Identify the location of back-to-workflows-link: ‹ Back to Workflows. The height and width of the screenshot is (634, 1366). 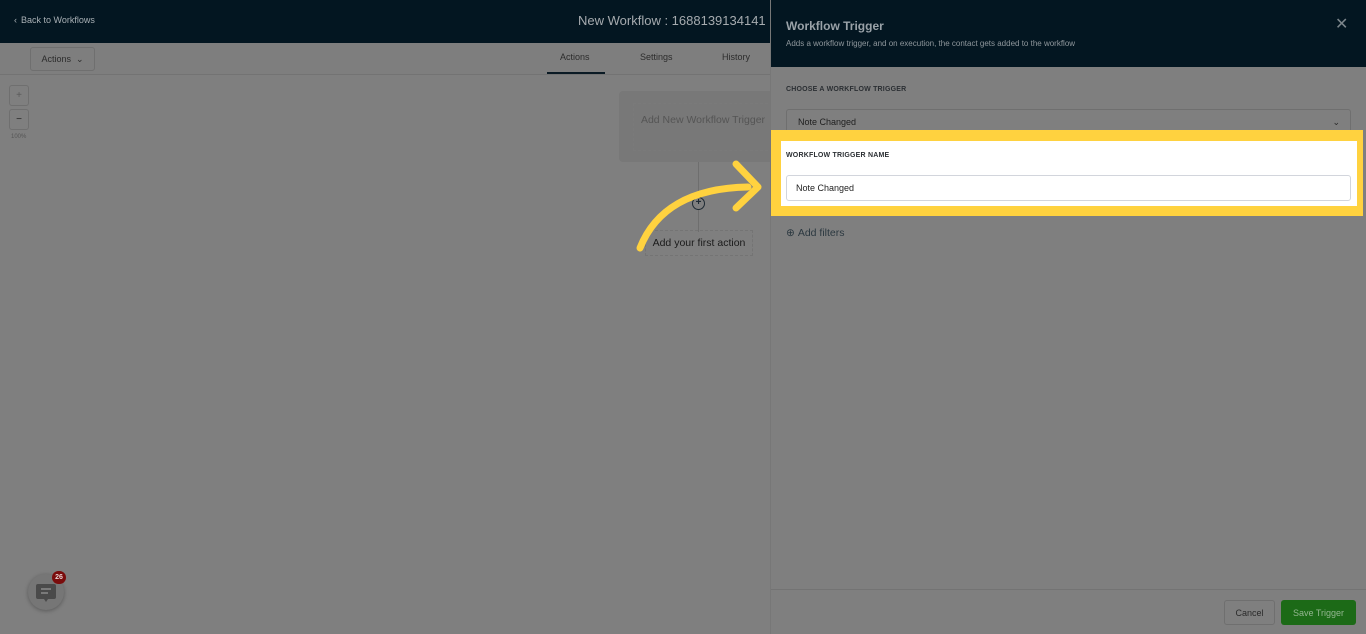
(54, 20).